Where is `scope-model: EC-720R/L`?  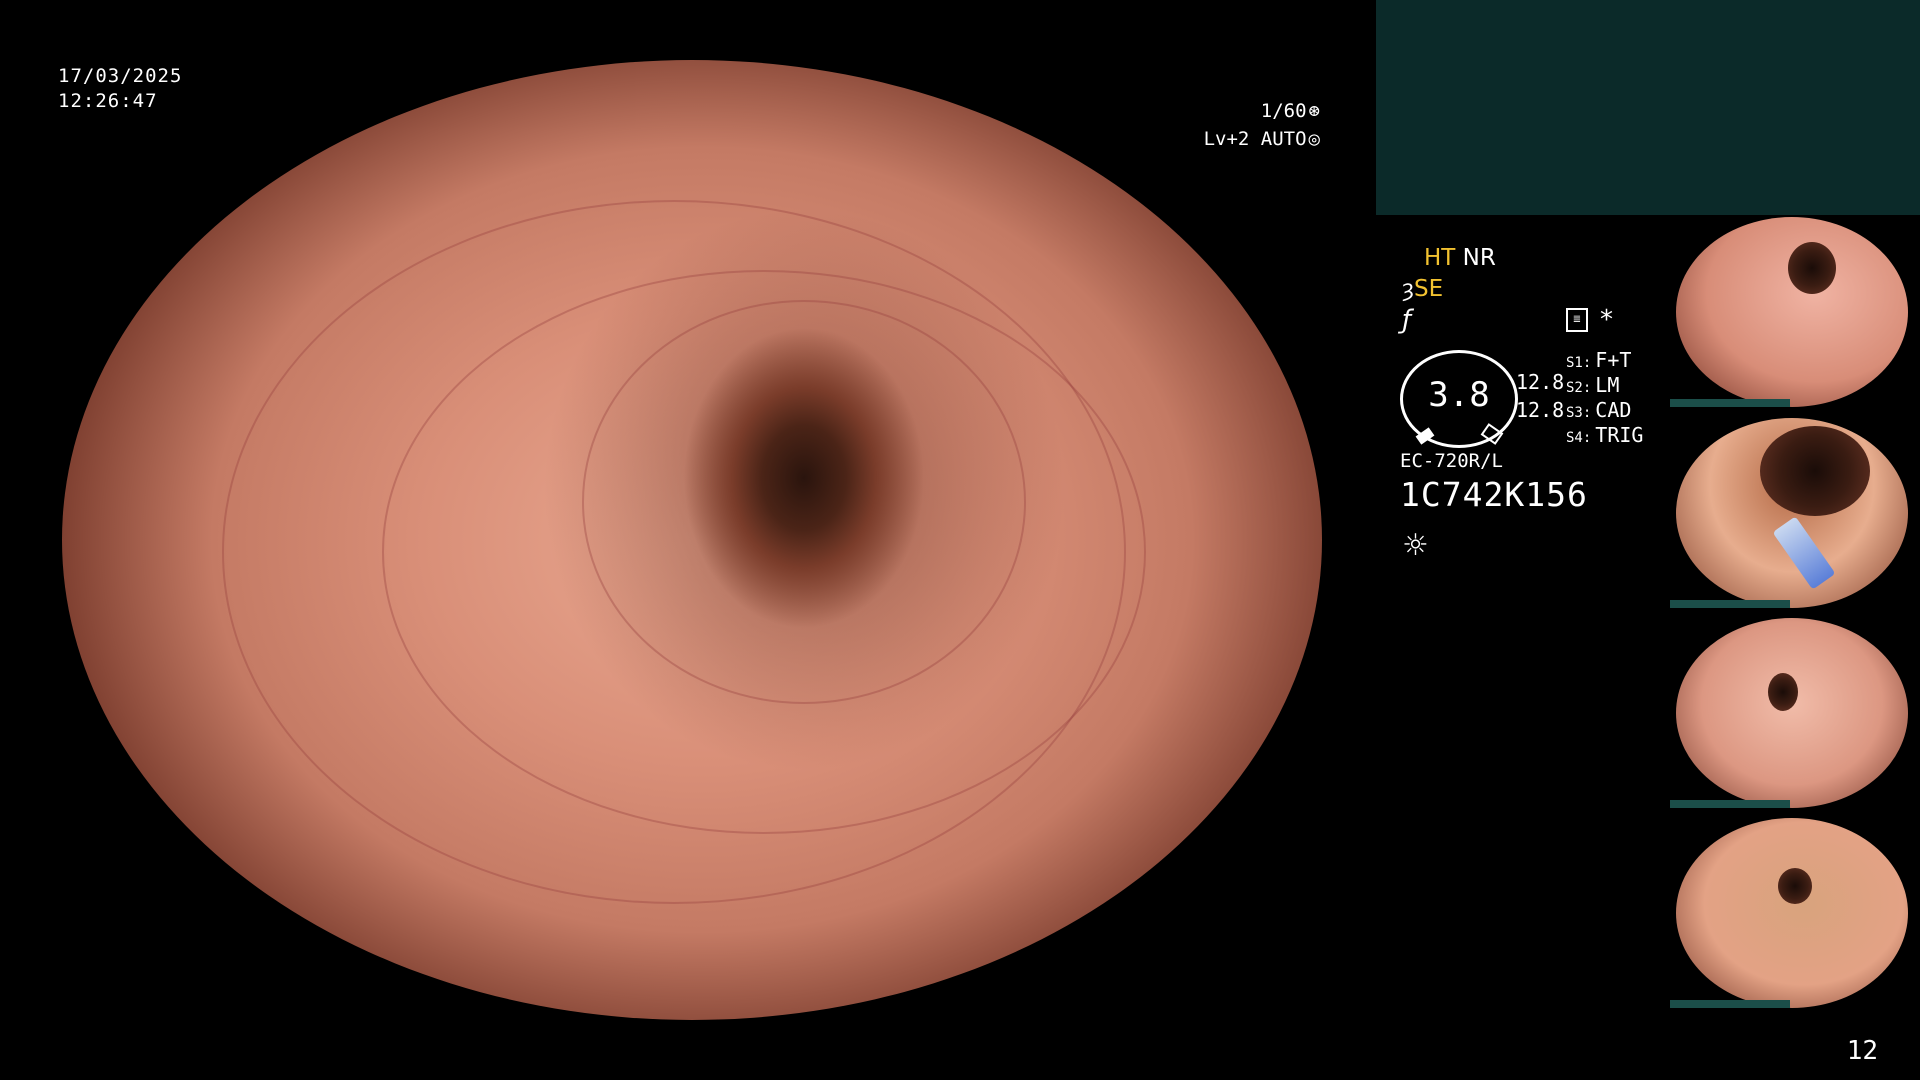
scope-model: EC-720R/L is located at coordinates (1451, 461).